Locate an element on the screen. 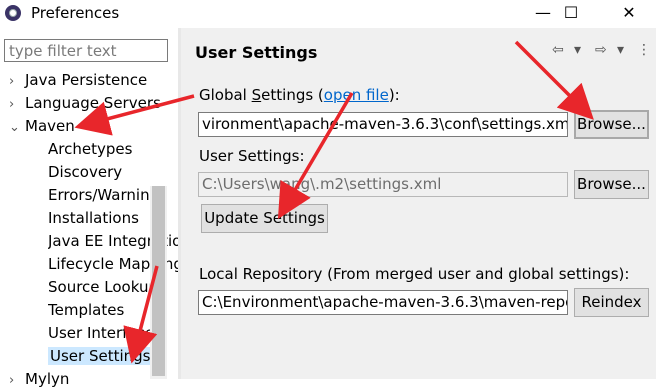 The width and height of the screenshot is (656, 390). tree-item: User Interface is located at coordinates (101, 333).